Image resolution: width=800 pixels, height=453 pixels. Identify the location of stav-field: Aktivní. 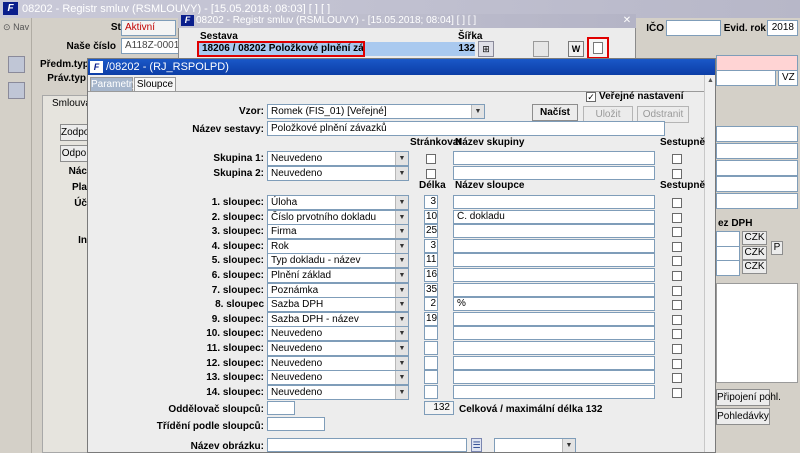
(148, 28).